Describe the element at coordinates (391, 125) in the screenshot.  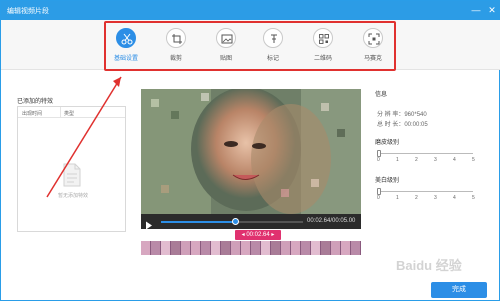
I see `duration-label: 总 时 长：` at that location.